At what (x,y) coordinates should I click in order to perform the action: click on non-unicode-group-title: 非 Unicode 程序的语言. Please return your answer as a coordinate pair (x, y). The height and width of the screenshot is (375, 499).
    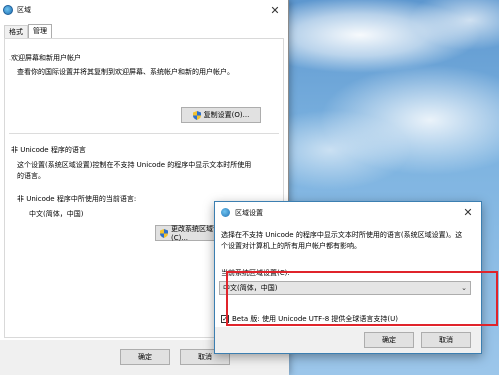
    Looking at the image, I should click on (48, 150).